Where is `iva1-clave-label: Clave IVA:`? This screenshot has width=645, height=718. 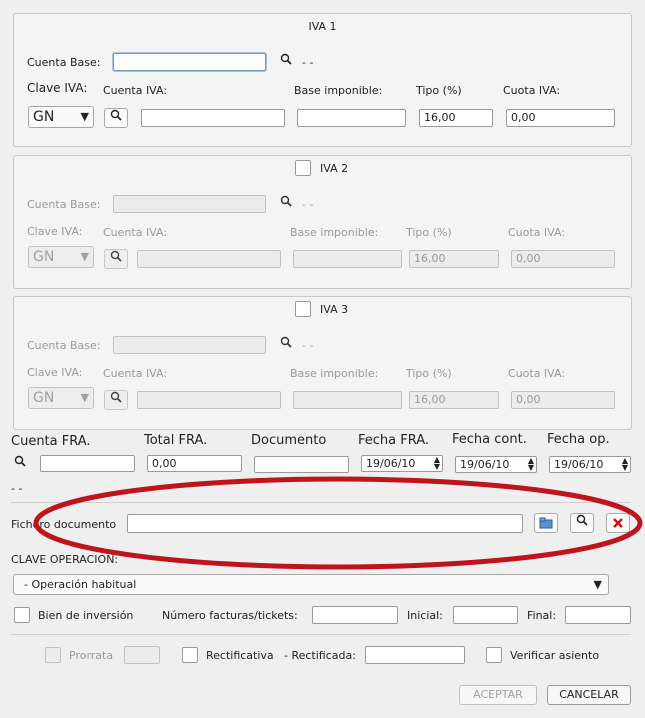 iva1-clave-label: Clave IVA: is located at coordinates (57, 88).